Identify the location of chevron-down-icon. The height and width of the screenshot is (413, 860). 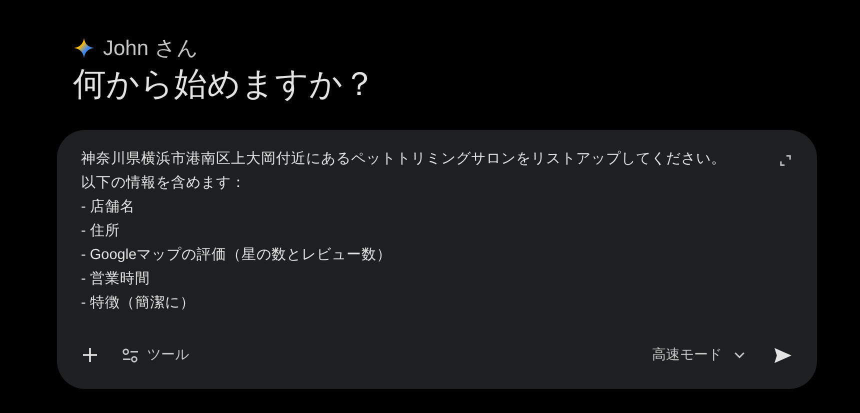
(739, 355).